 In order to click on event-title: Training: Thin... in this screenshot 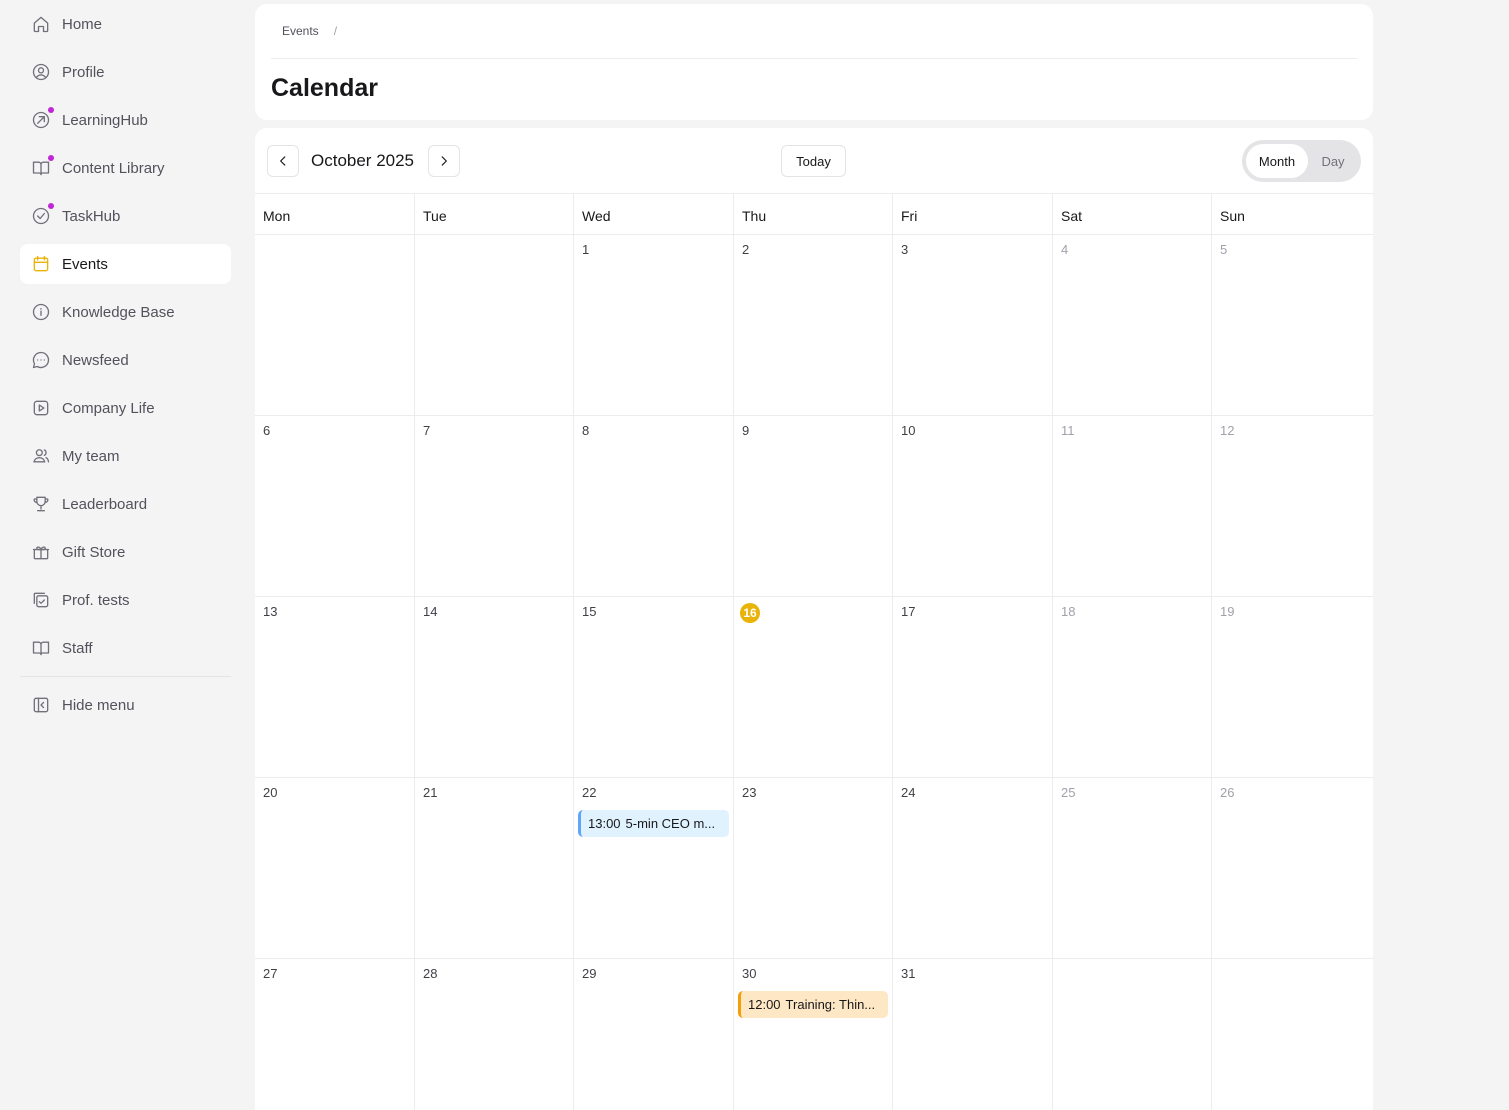, I will do `click(830, 1004)`.